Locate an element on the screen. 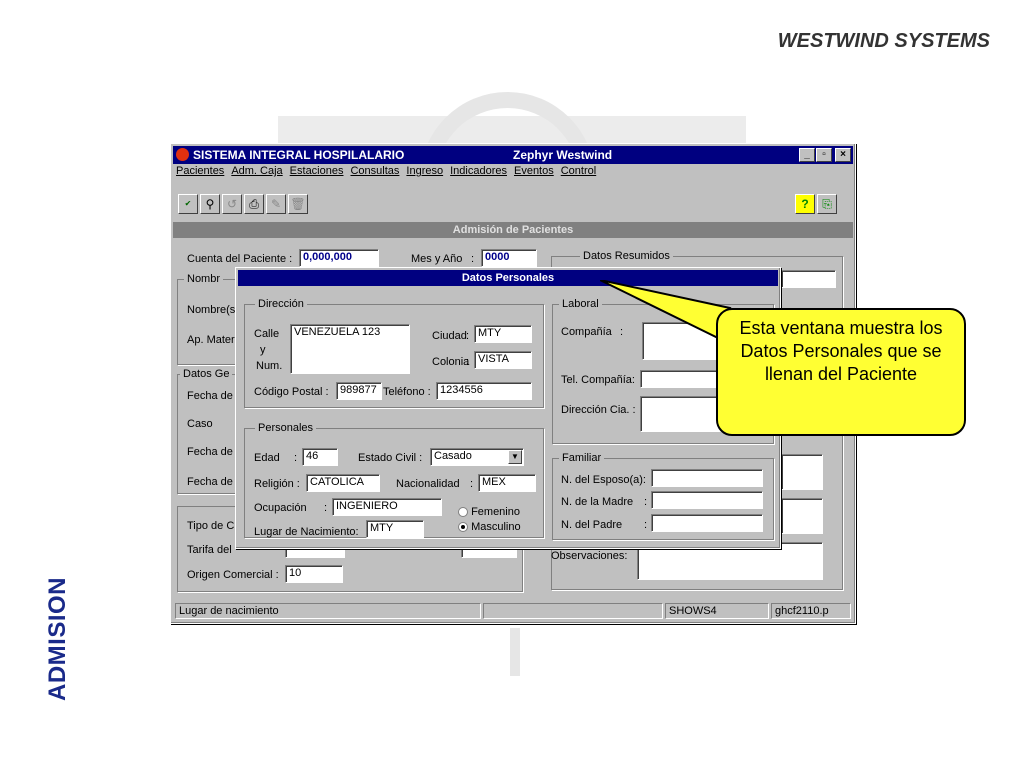 This screenshot has width=1024, height=768. religion-field: CATOLICA is located at coordinates (343, 483).